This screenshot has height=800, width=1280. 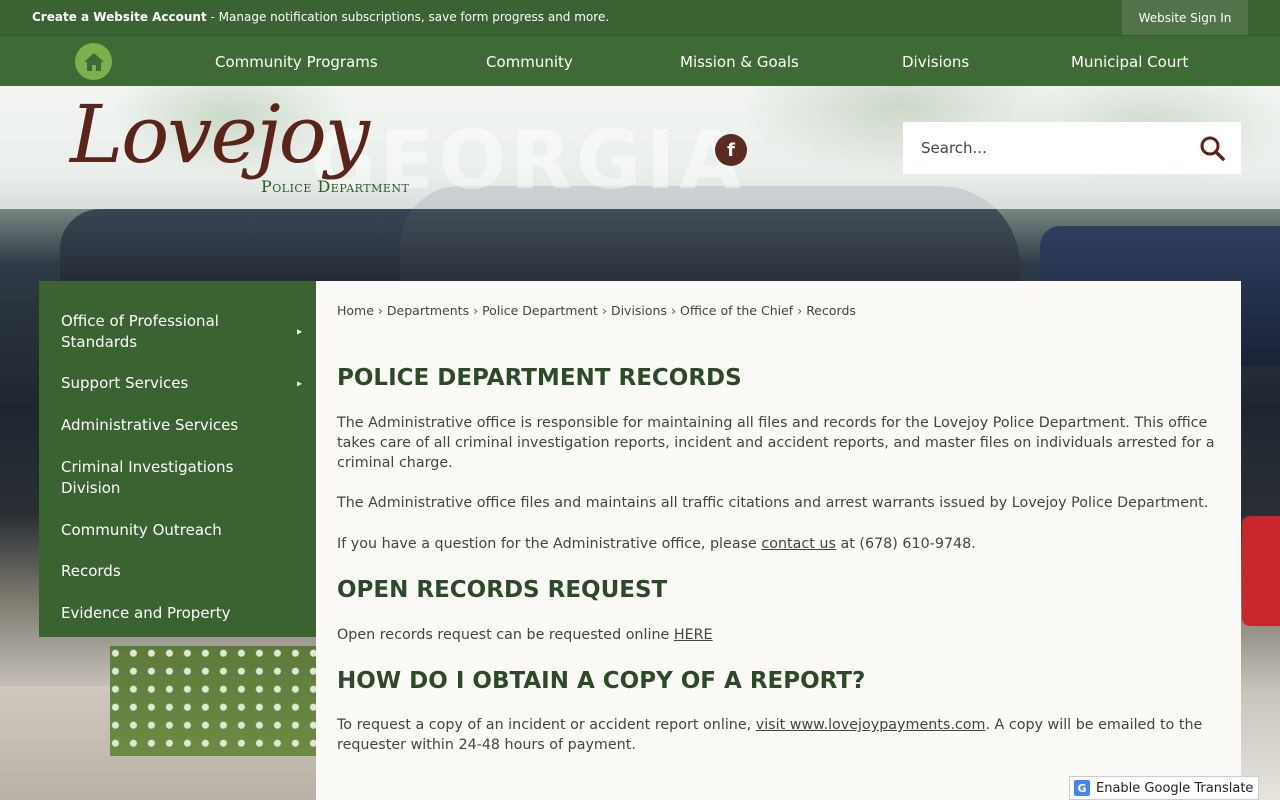 What do you see at coordinates (736, 310) in the screenshot?
I see `breadcrumb-office-of-chief: Office of the Chief` at bounding box center [736, 310].